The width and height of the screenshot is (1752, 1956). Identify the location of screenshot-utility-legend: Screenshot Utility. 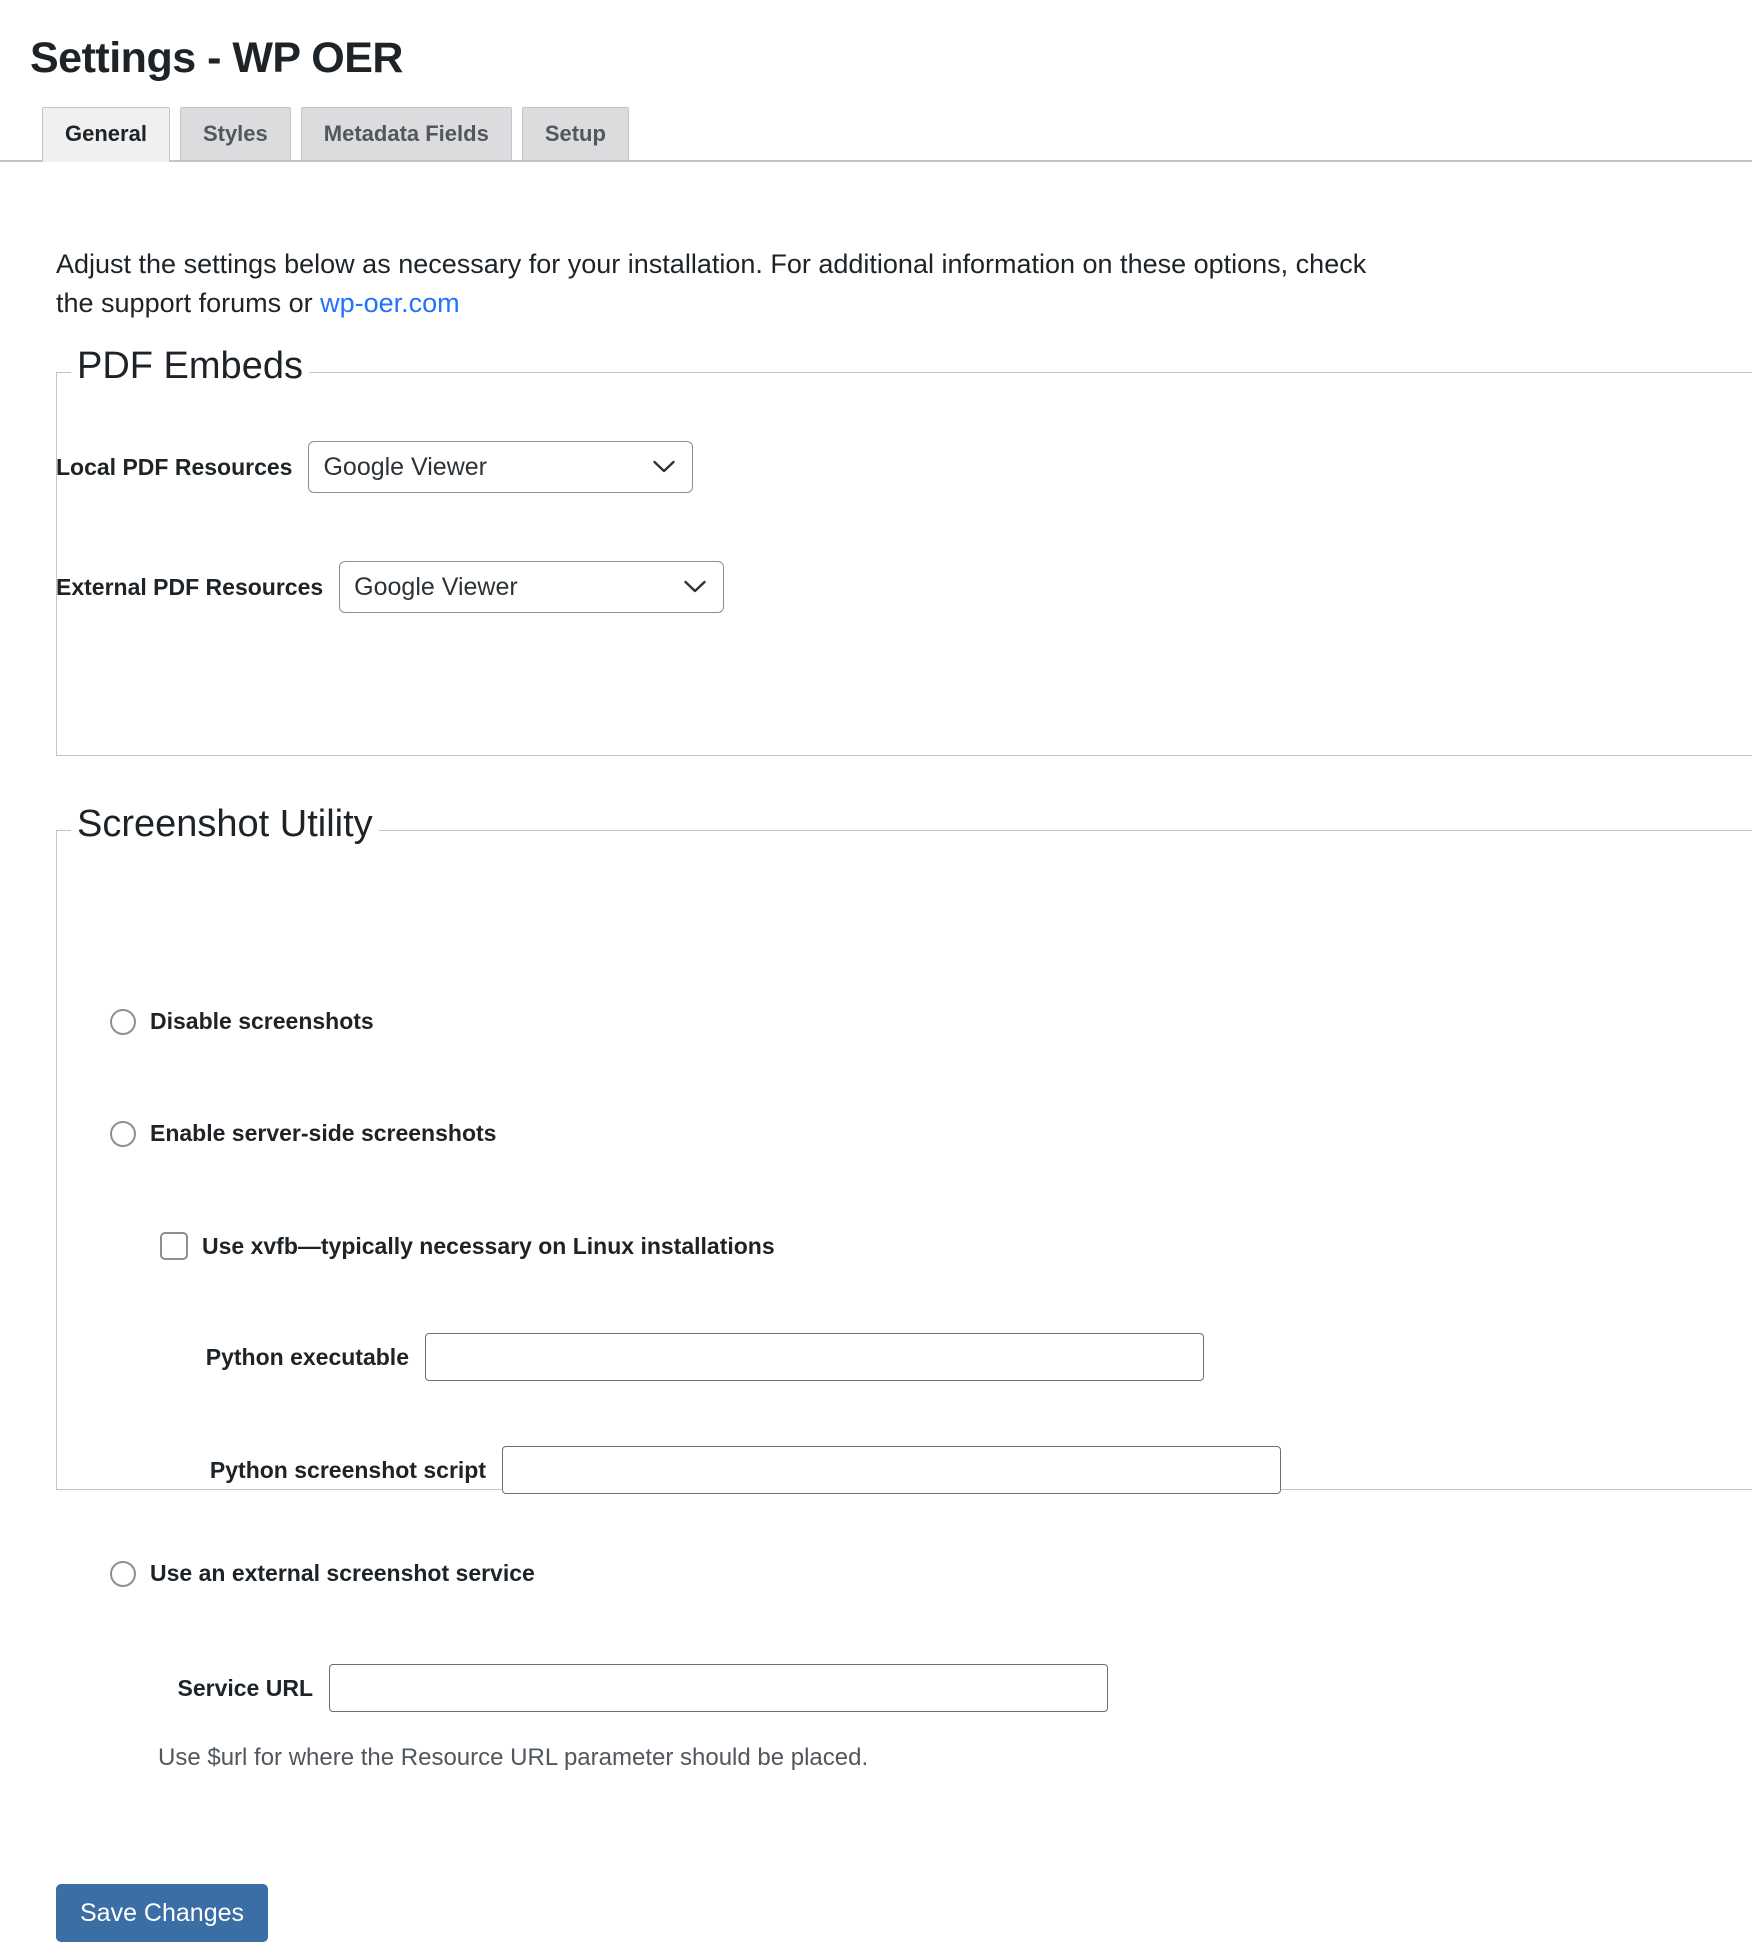
(225, 824).